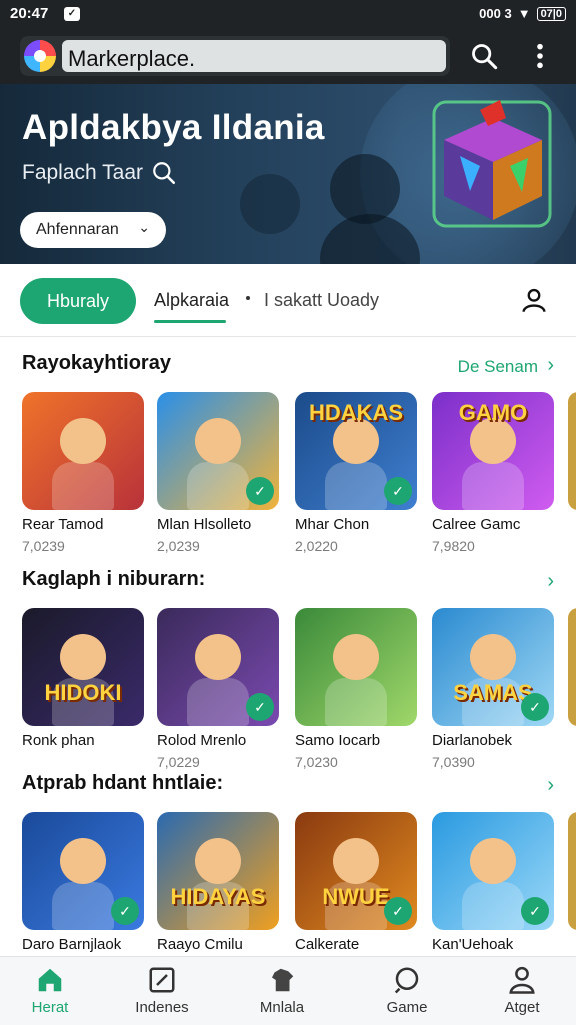 The width and height of the screenshot is (576, 1025). I want to click on status-time: 20:47, so click(29, 13).